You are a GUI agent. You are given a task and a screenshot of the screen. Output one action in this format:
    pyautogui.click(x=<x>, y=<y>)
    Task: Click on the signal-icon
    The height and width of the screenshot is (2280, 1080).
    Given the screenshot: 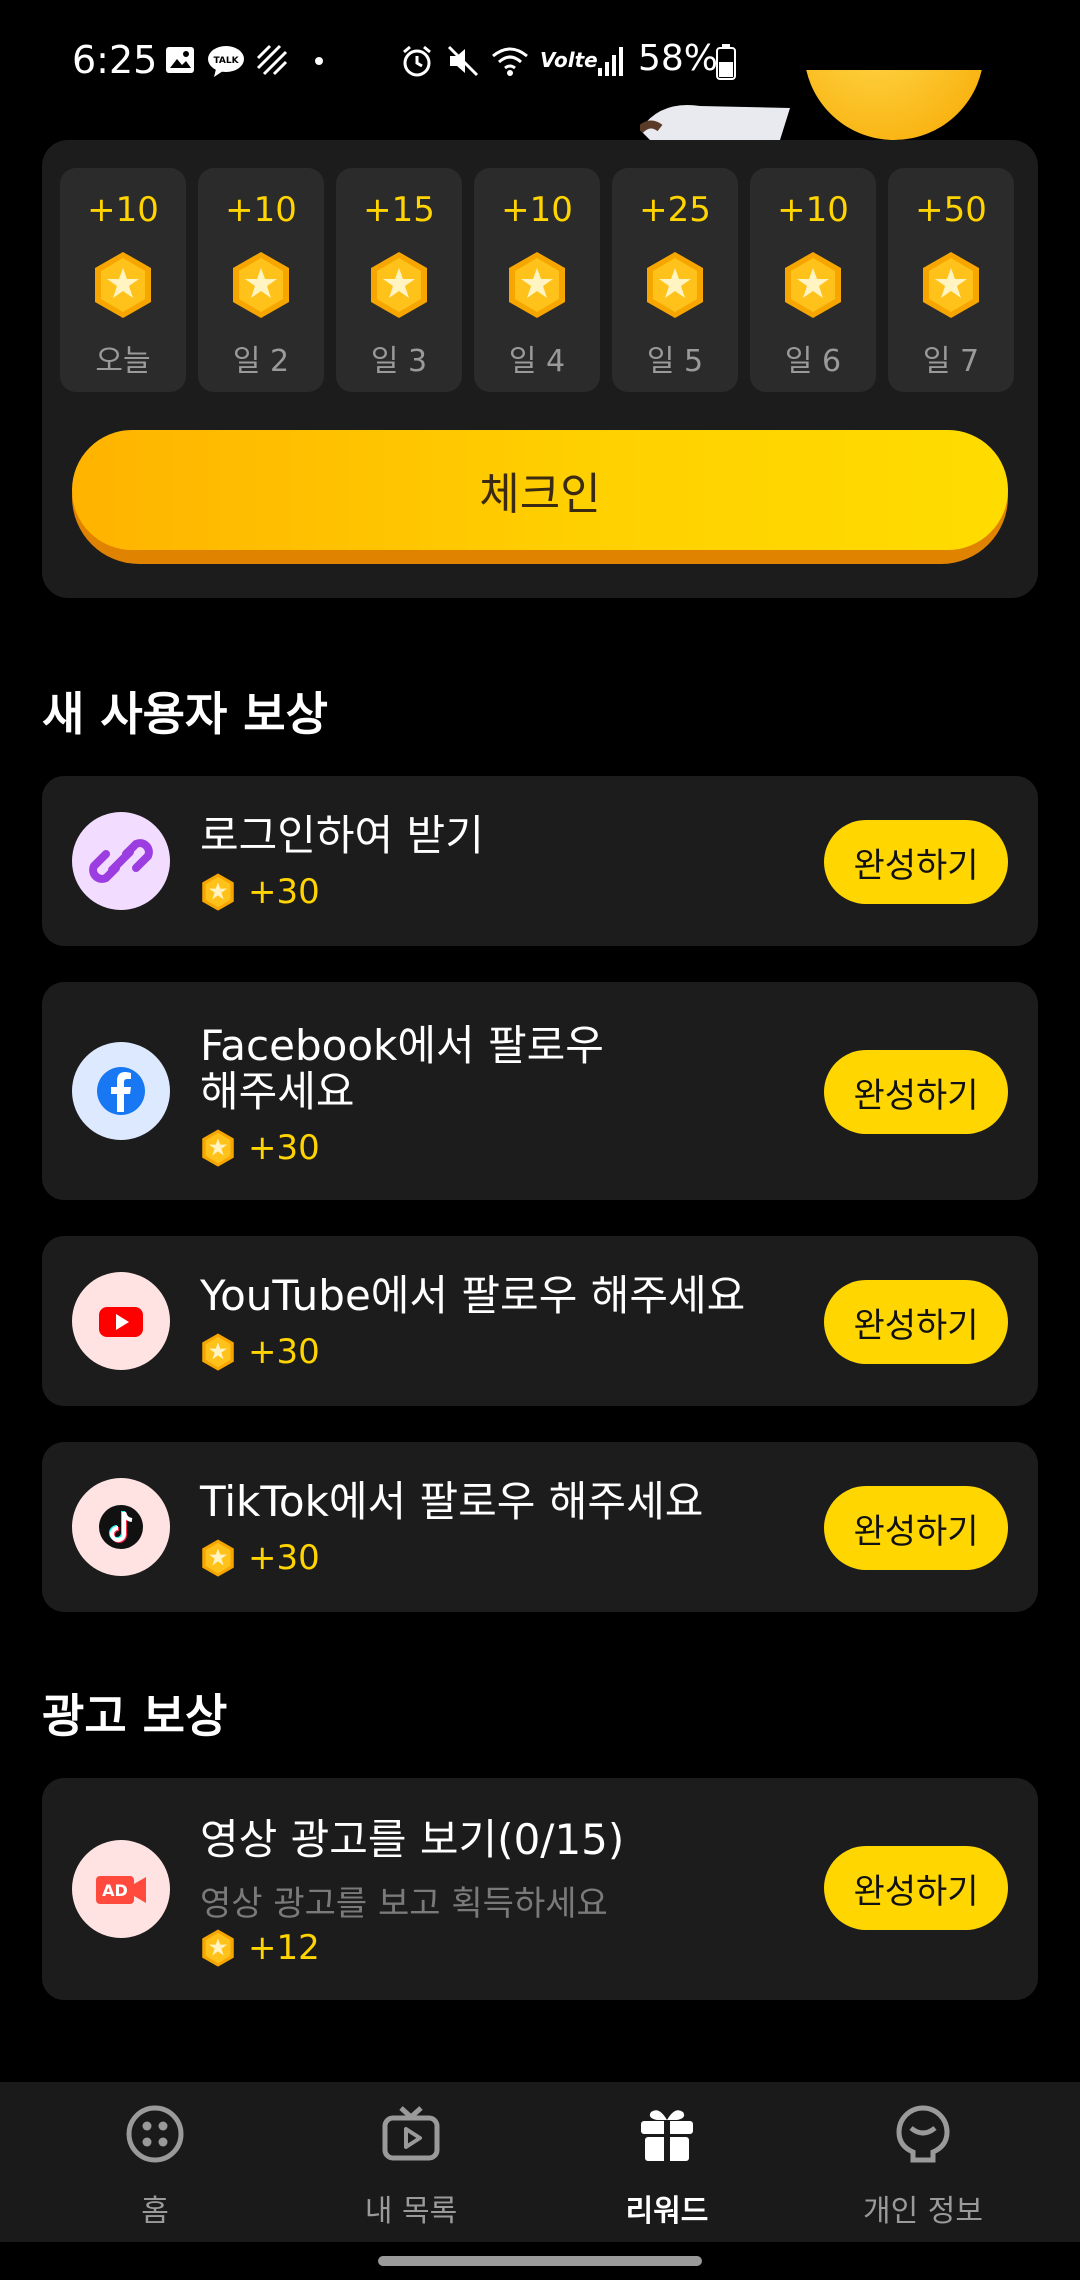 What is the action you would take?
    pyautogui.click(x=610, y=61)
    